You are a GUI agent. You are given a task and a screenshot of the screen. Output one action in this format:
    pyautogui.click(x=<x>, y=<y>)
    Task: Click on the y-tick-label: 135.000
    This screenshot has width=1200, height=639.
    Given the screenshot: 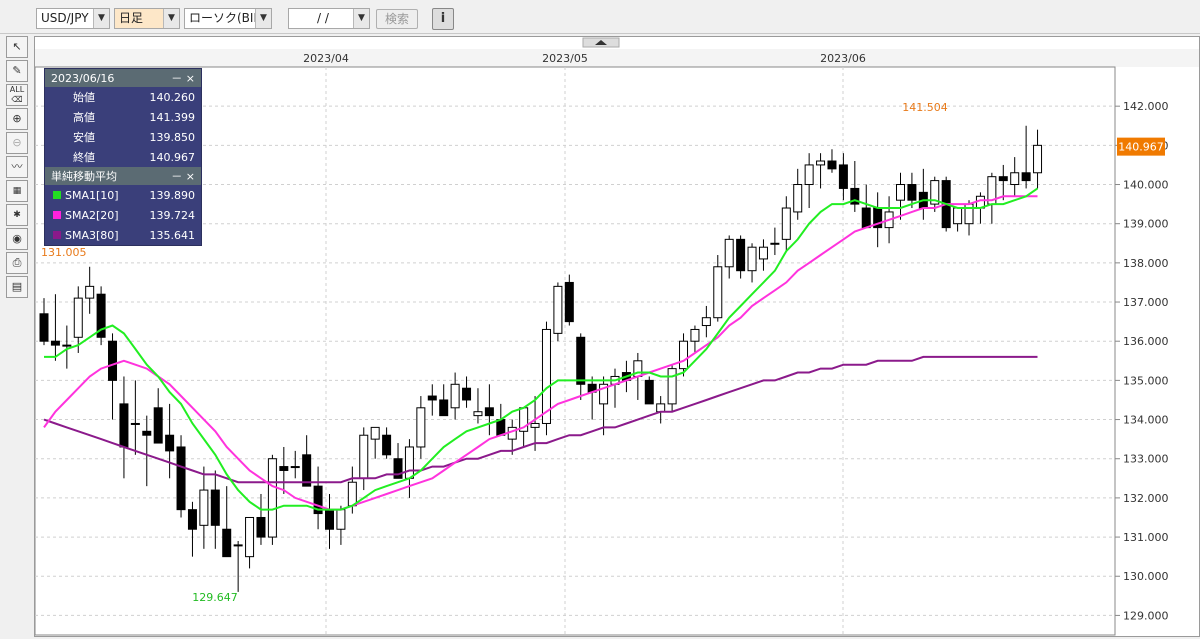 What is the action you would take?
    pyautogui.click(x=1146, y=380)
    